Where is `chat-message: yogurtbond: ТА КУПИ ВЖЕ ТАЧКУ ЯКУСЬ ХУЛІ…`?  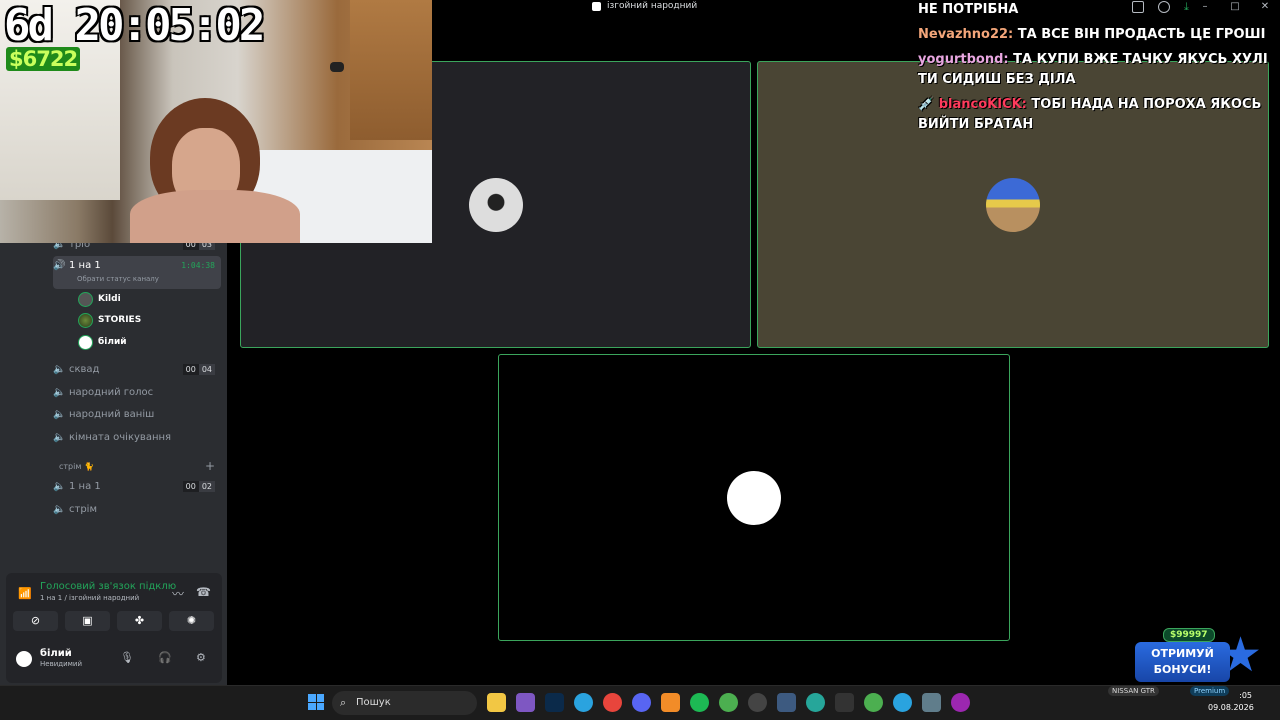 chat-message: yogurtbond: ТА КУПИ ВЖЕ ТАЧКУ ЯКУСЬ ХУЛІ… is located at coordinates (1093, 70).